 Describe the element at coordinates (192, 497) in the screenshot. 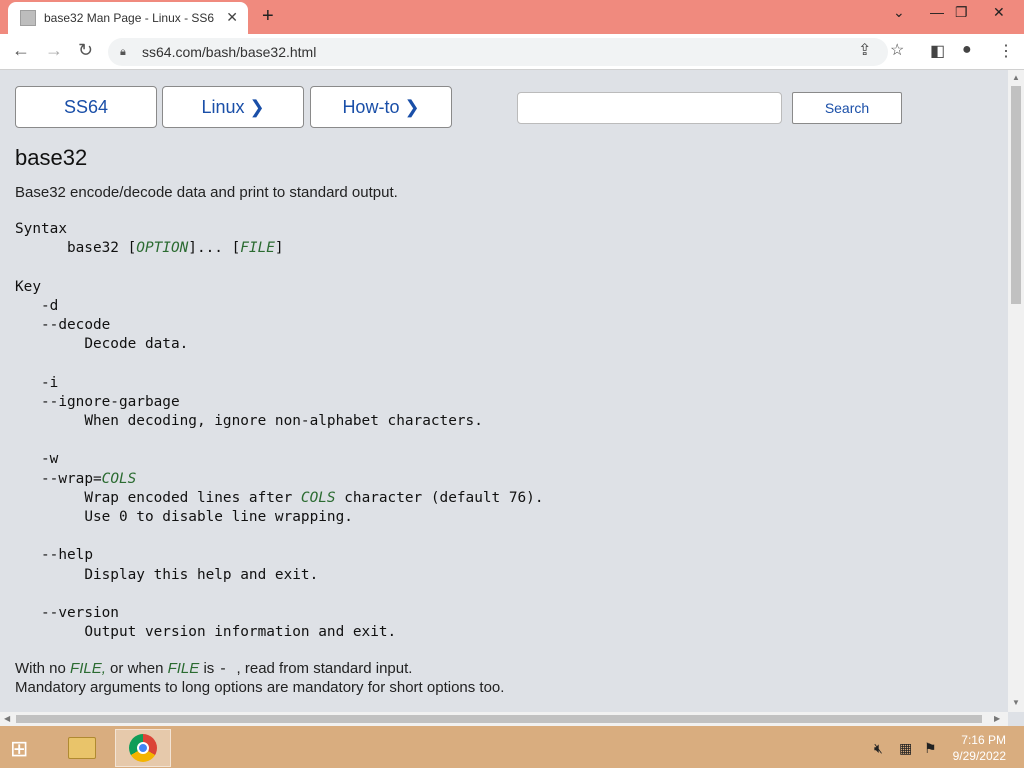

I see `option-wrap-desc-a: Wrap encoded lines after` at that location.